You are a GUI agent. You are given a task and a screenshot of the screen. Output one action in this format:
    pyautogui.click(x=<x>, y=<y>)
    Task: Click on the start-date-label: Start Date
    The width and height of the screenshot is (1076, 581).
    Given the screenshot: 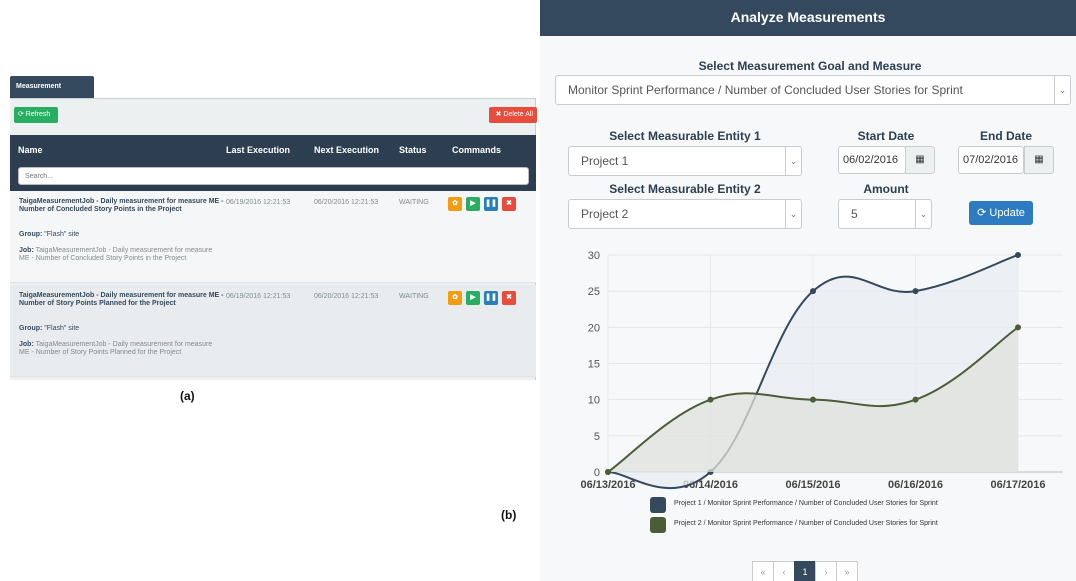 What is the action you would take?
    pyautogui.click(x=886, y=136)
    